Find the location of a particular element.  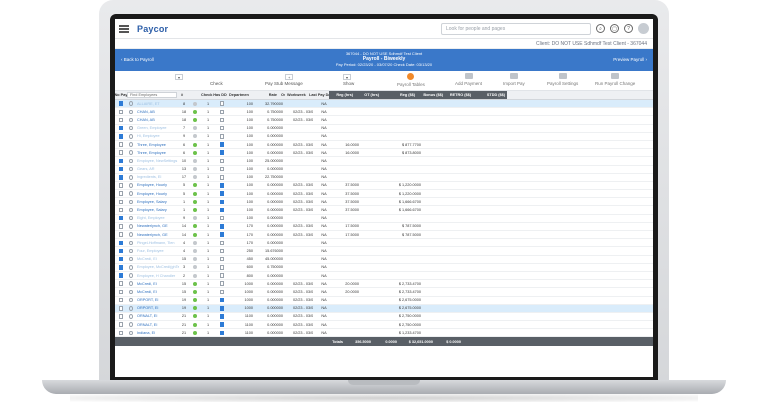

employee-name-link: CHAN, AB is located at coordinates (157, 120).